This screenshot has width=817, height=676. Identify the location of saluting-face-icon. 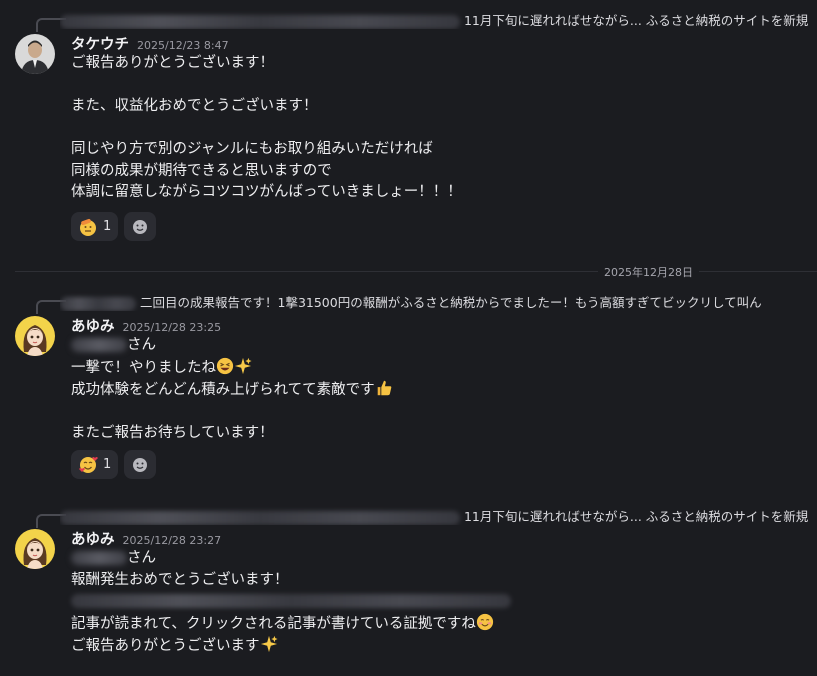
(88, 227).